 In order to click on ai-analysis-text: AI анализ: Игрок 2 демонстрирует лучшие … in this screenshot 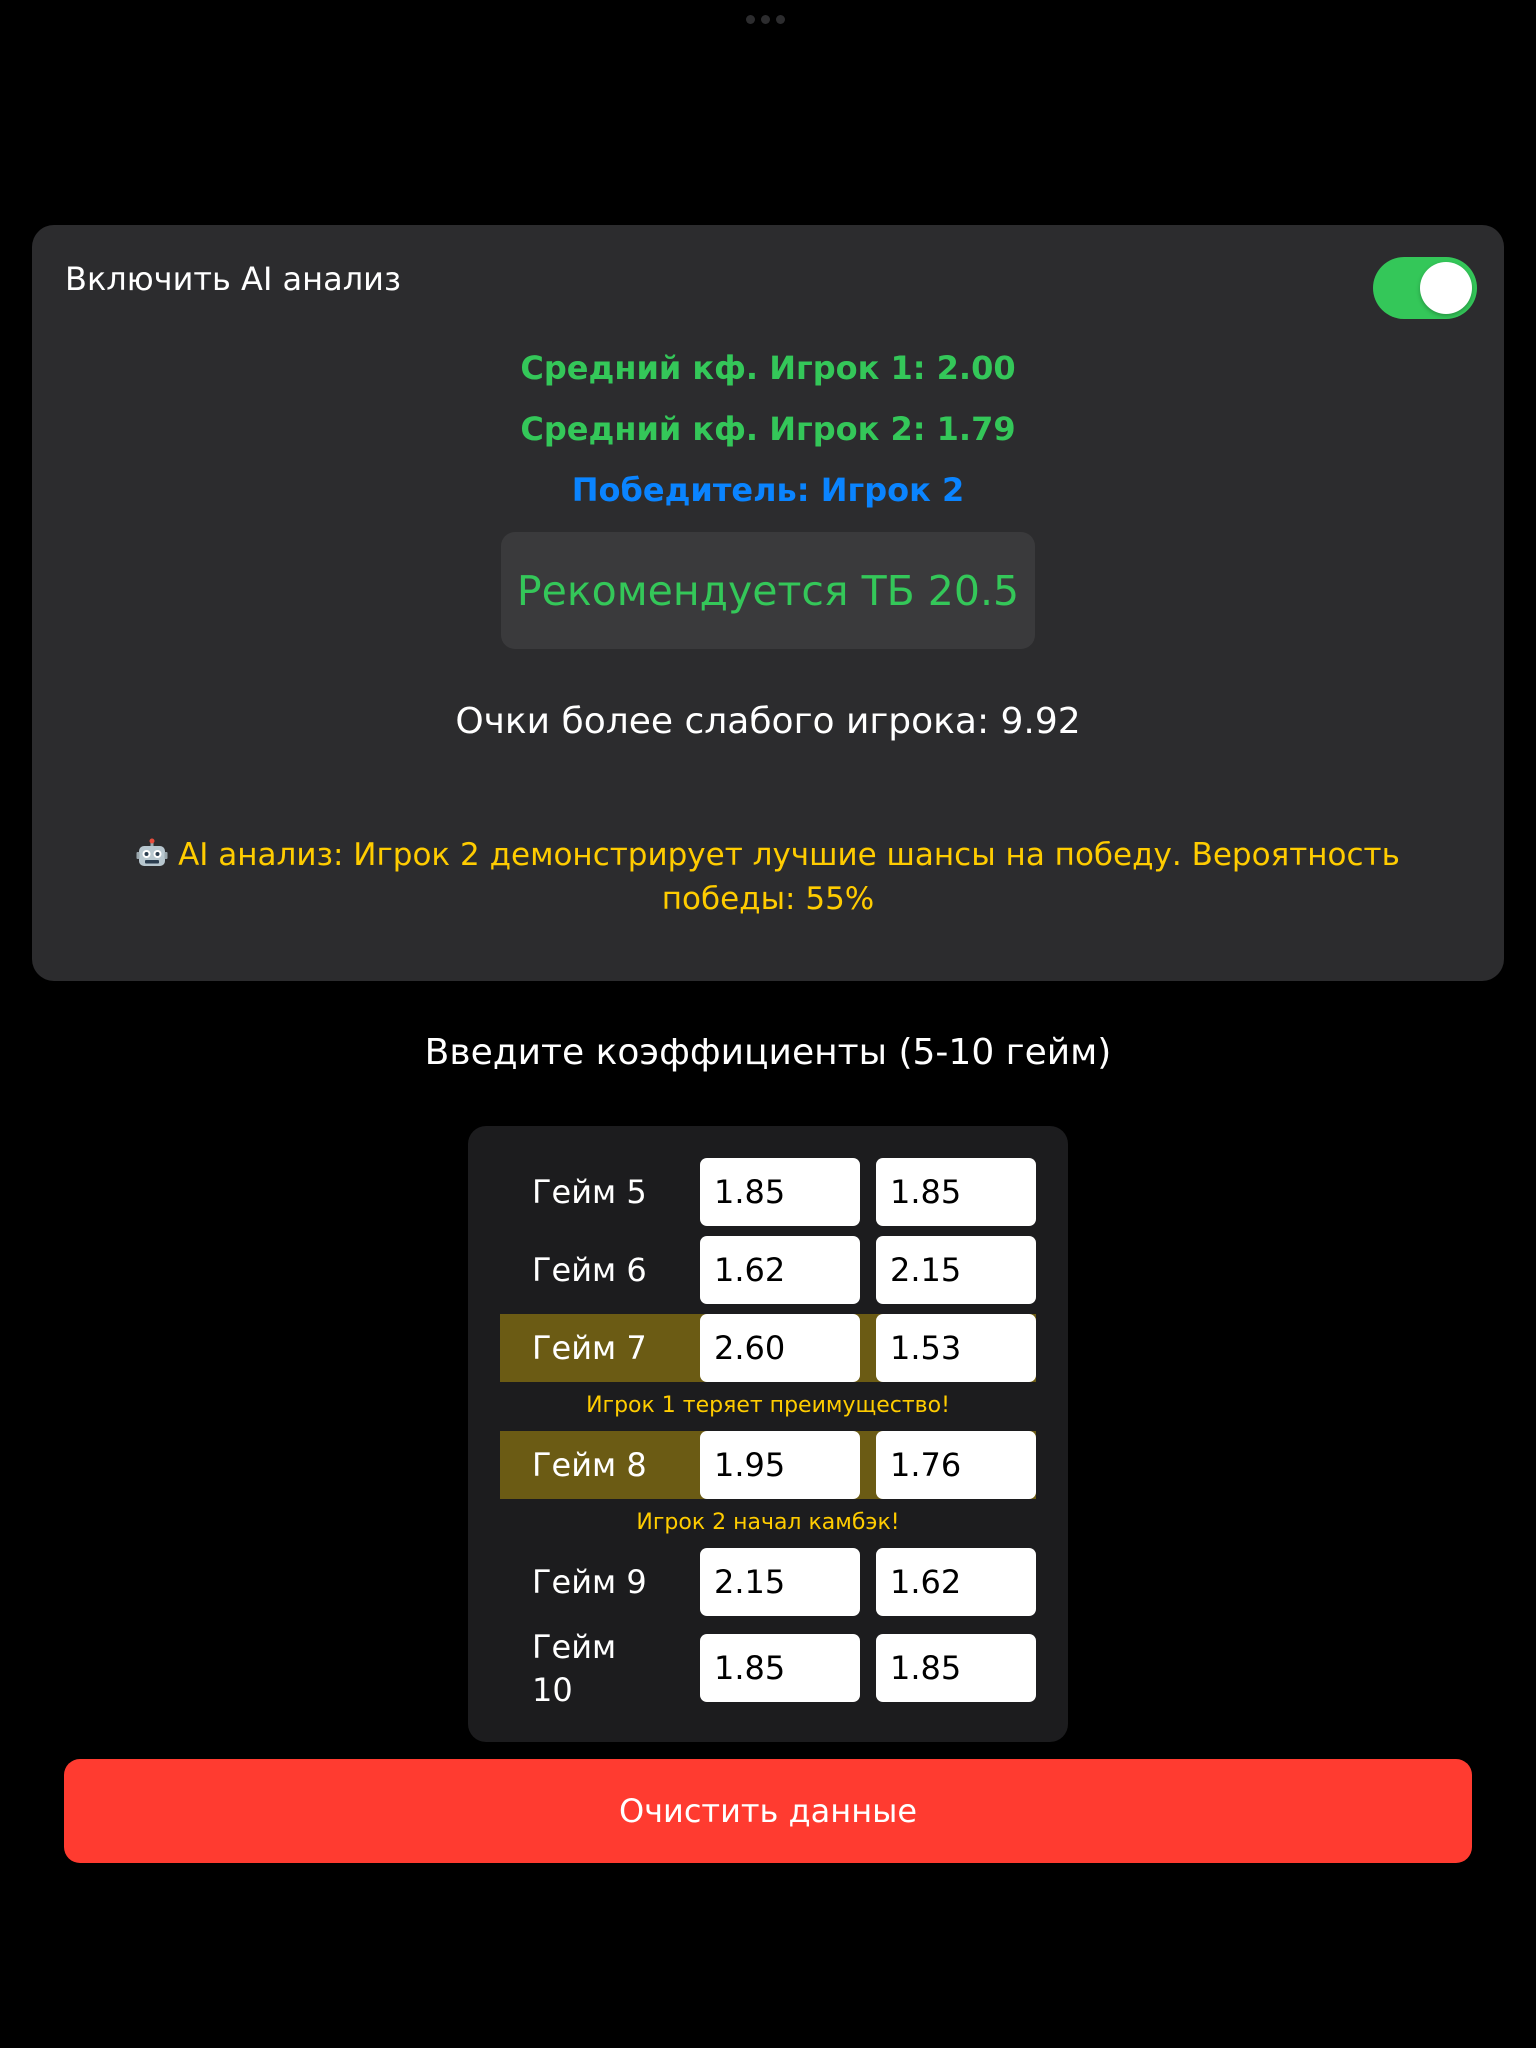, I will do `click(768, 877)`.